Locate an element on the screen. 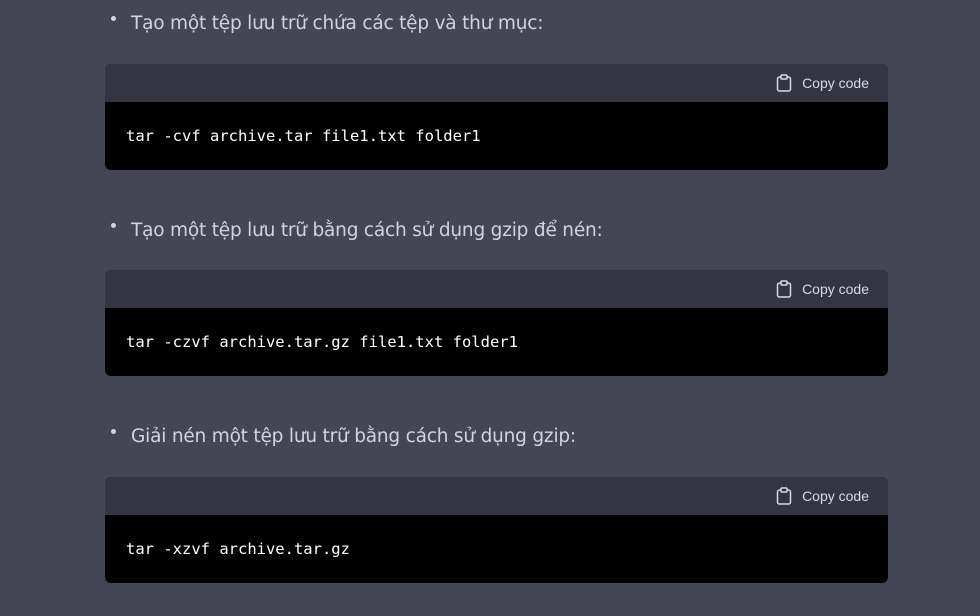 This screenshot has height=616, width=980. code-block-body: tar -xzvf archive.tar.gz is located at coordinates (496, 549).